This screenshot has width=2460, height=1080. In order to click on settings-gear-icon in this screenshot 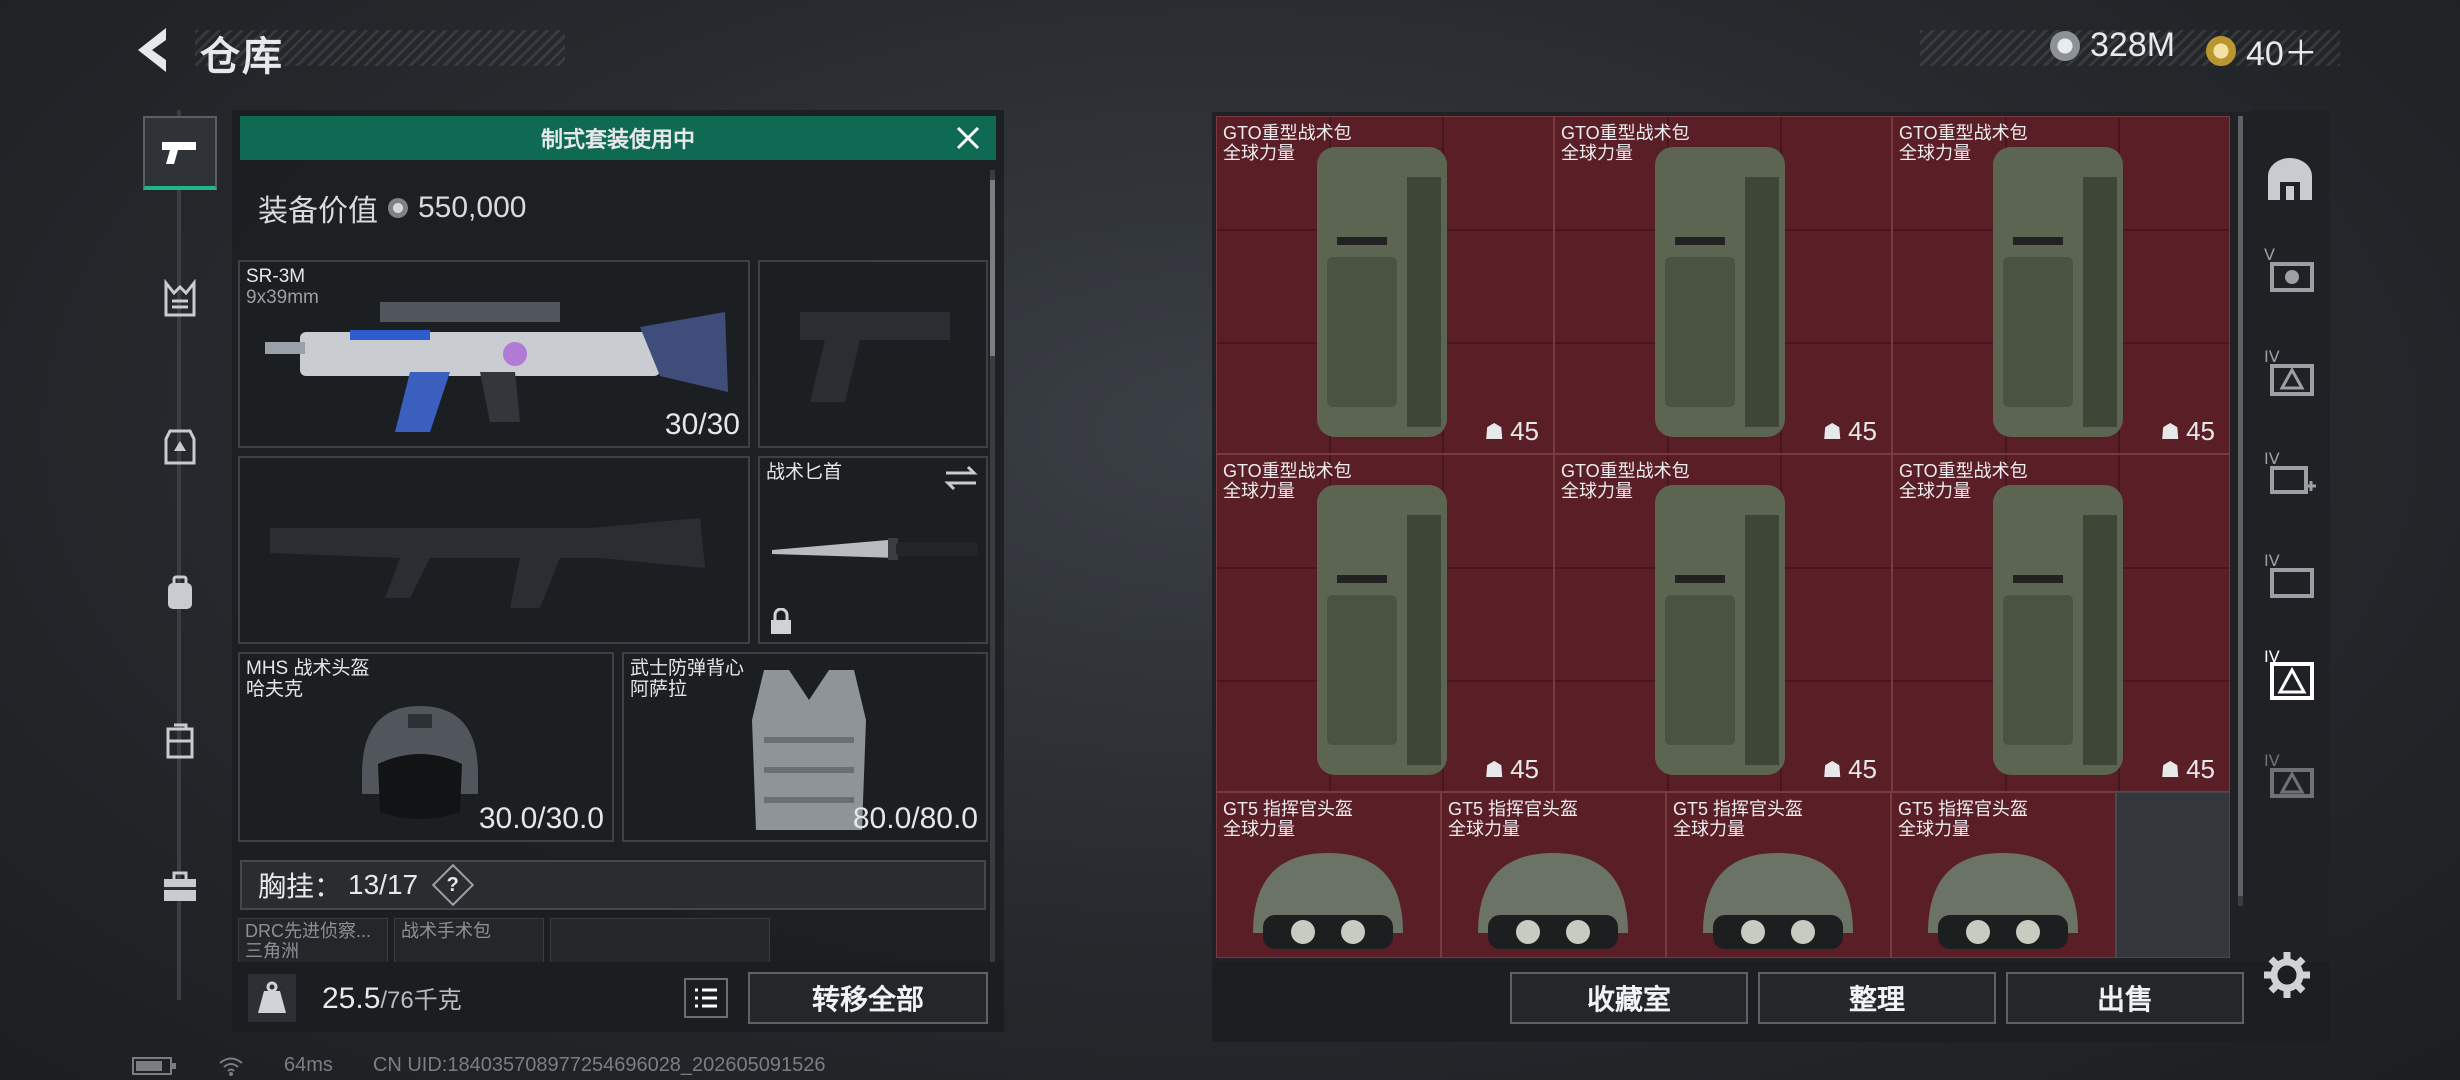, I will do `click(2287, 975)`.